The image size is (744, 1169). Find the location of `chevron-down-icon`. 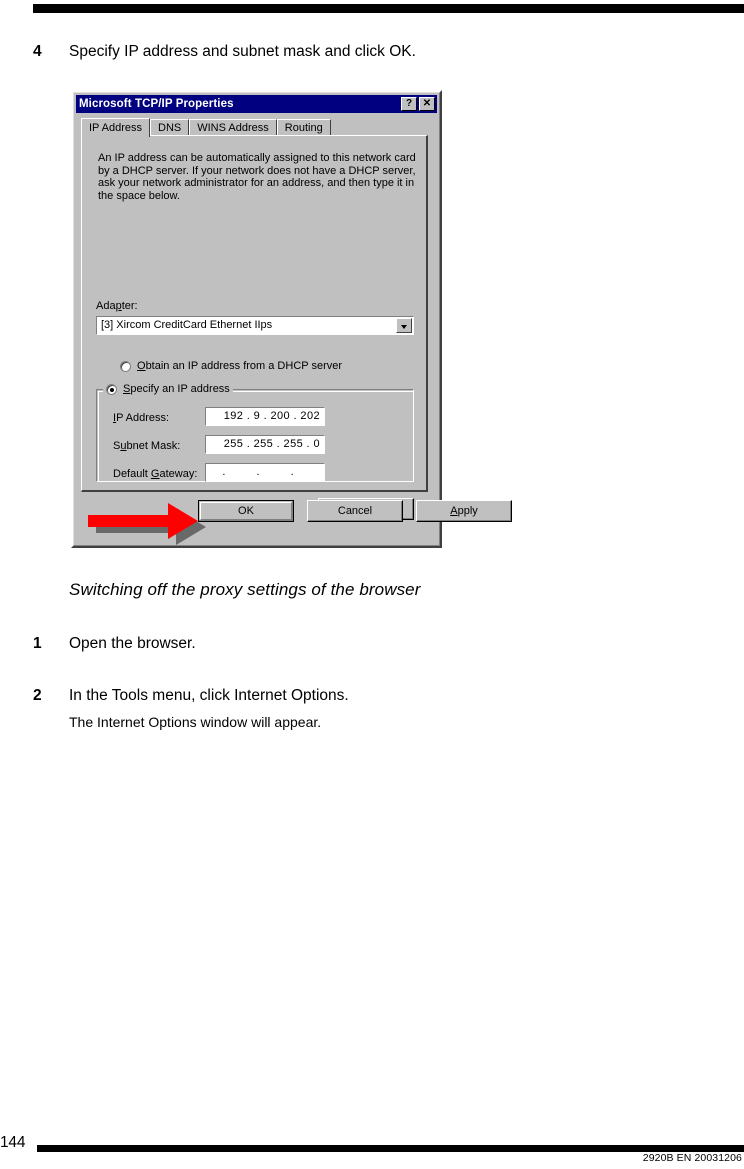

chevron-down-icon is located at coordinates (404, 325).